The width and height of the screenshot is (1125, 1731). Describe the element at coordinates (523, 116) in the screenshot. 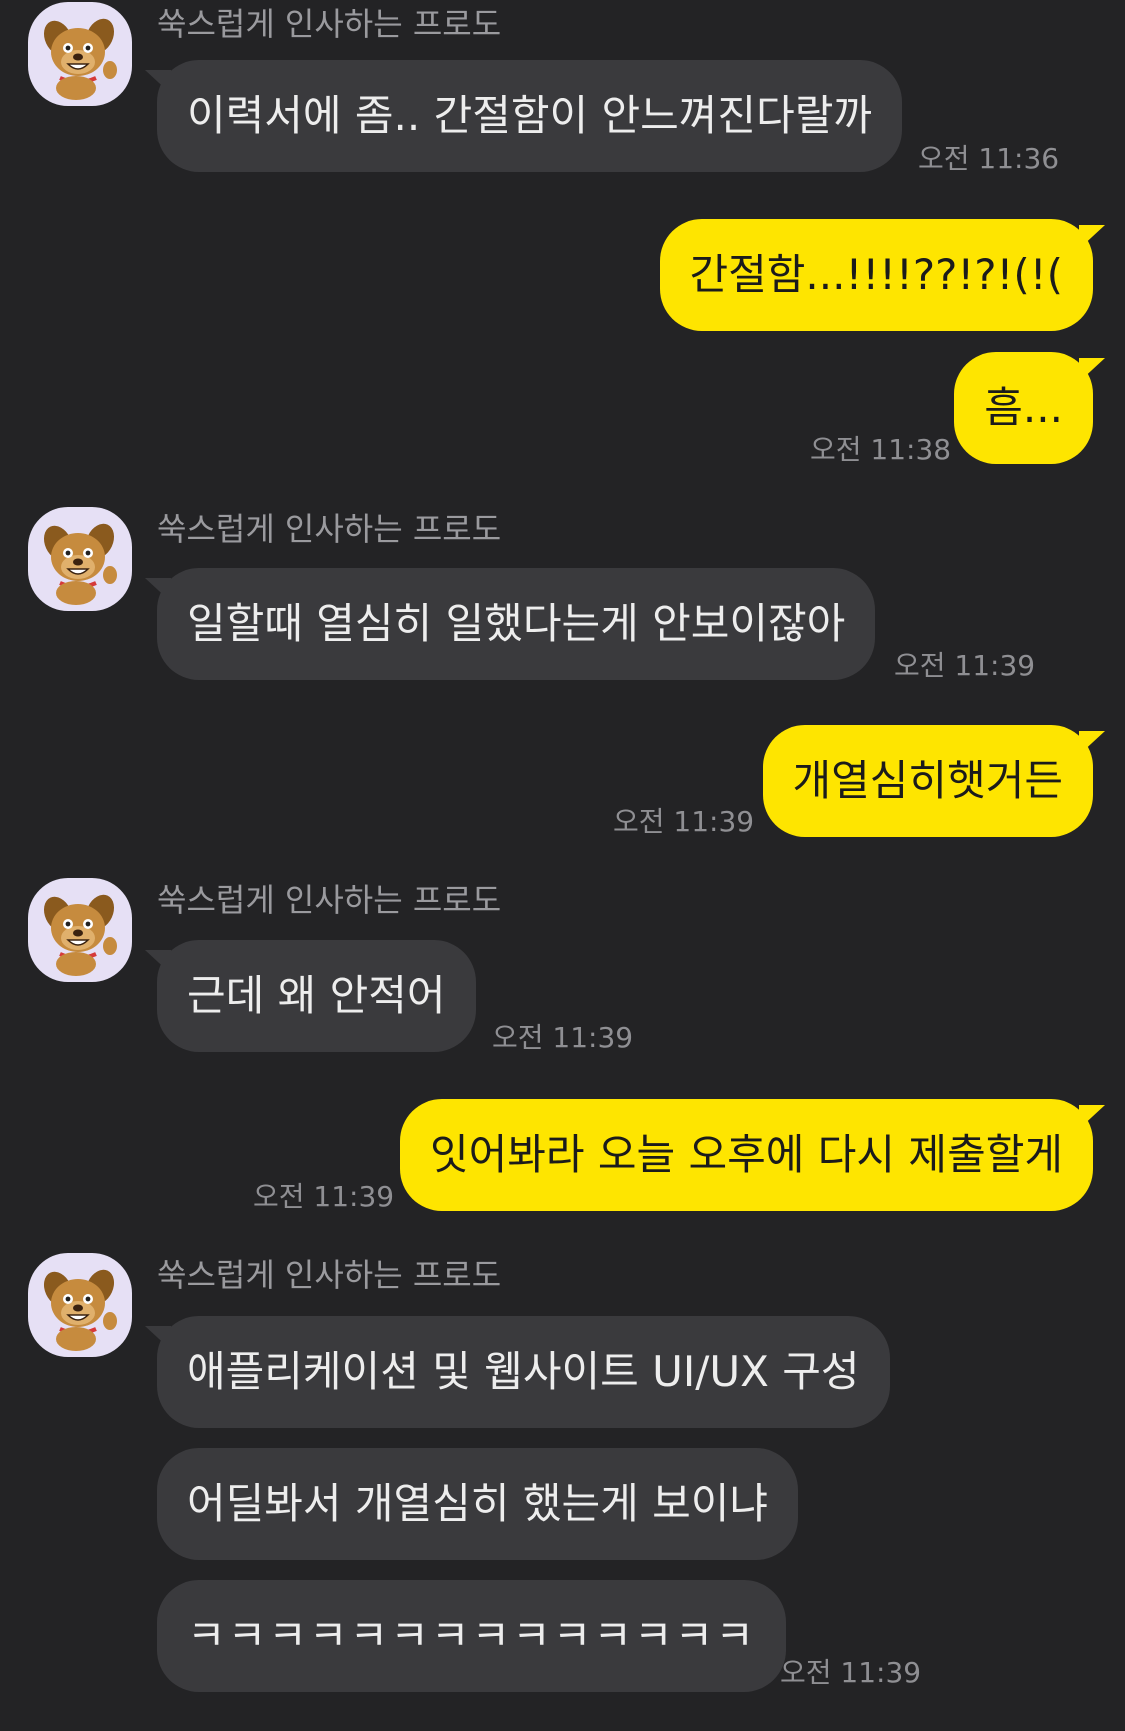

I see `incoming-message-bubble: 이력서에 좀.. 간절함이 안느껴진다랄까` at that location.